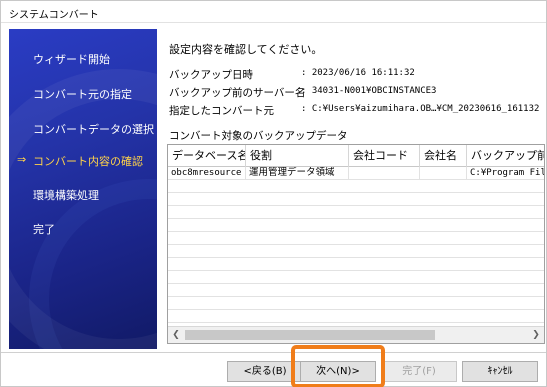 The image size is (547, 387). What do you see at coordinates (273, 12) in the screenshot?
I see `title-bar: システムコンバート` at bounding box center [273, 12].